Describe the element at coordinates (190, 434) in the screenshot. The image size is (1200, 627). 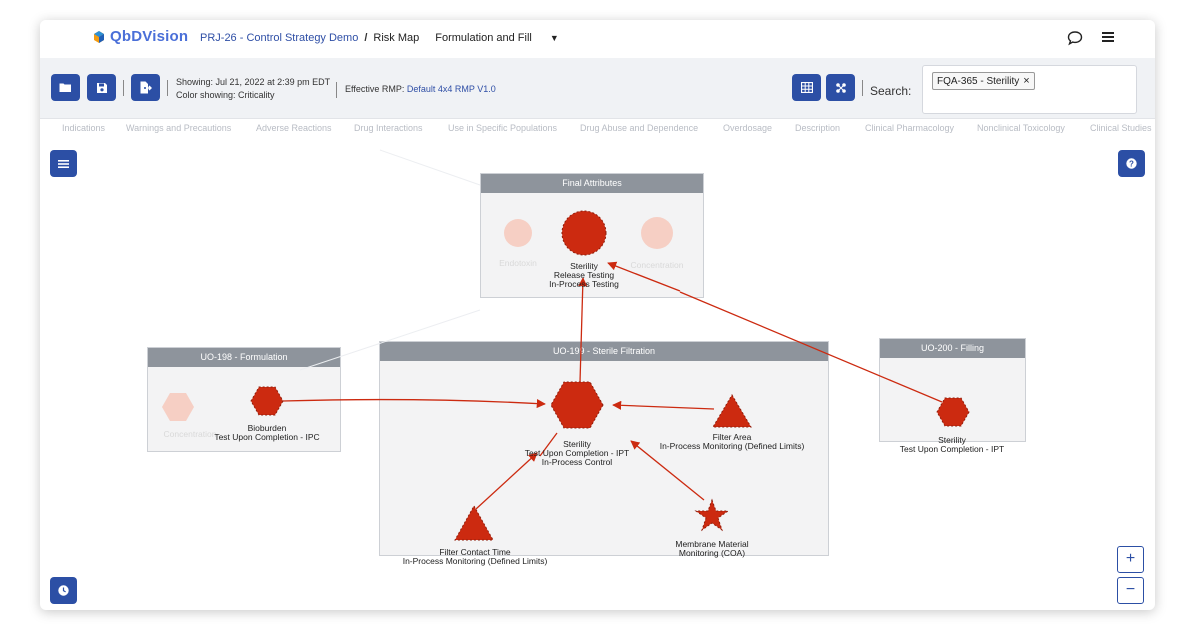
I see `concentration-form-label: Concentration` at that location.